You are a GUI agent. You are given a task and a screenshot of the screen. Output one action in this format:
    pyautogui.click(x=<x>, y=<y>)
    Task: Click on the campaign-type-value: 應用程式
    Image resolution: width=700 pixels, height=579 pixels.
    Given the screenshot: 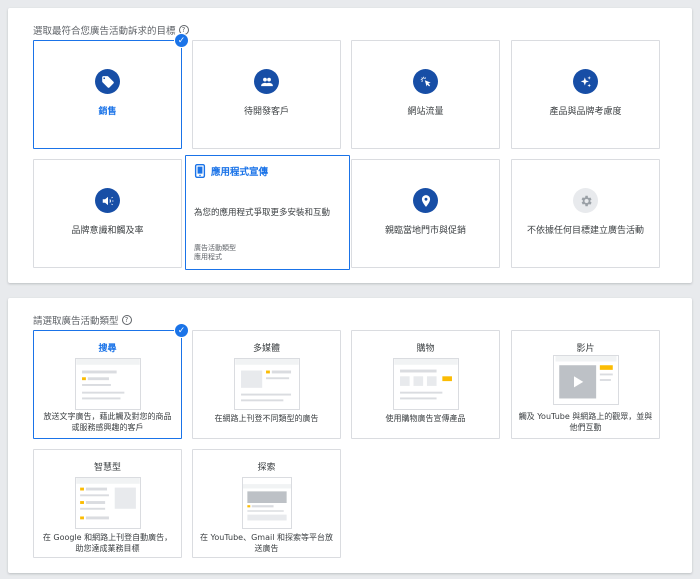 What is the action you would take?
    pyautogui.click(x=208, y=257)
    